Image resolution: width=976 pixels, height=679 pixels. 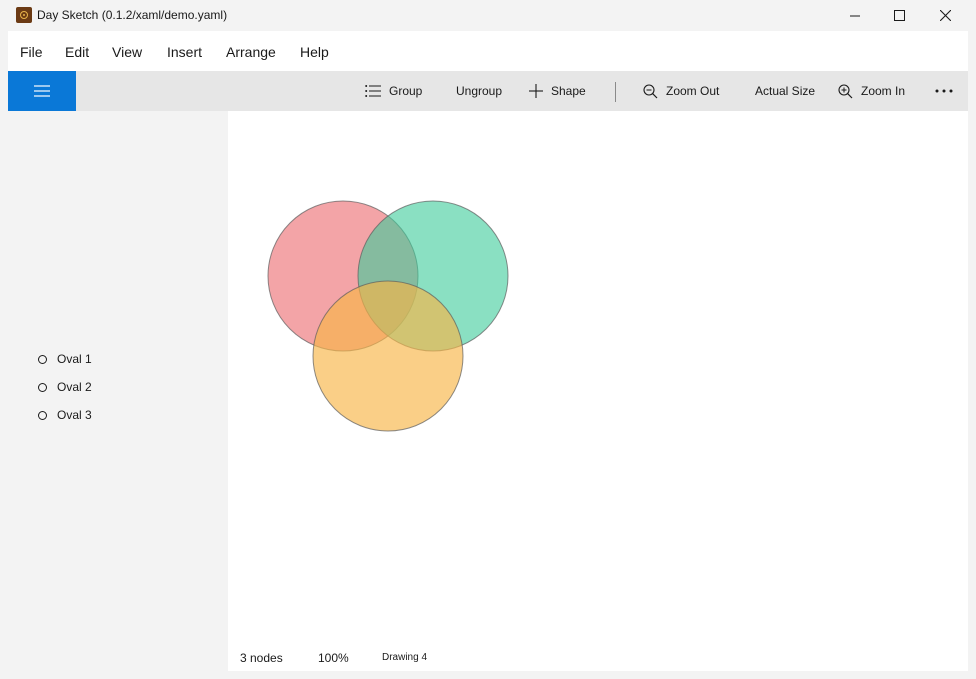 I want to click on status-node-count: 3 nodes, so click(x=261, y=658).